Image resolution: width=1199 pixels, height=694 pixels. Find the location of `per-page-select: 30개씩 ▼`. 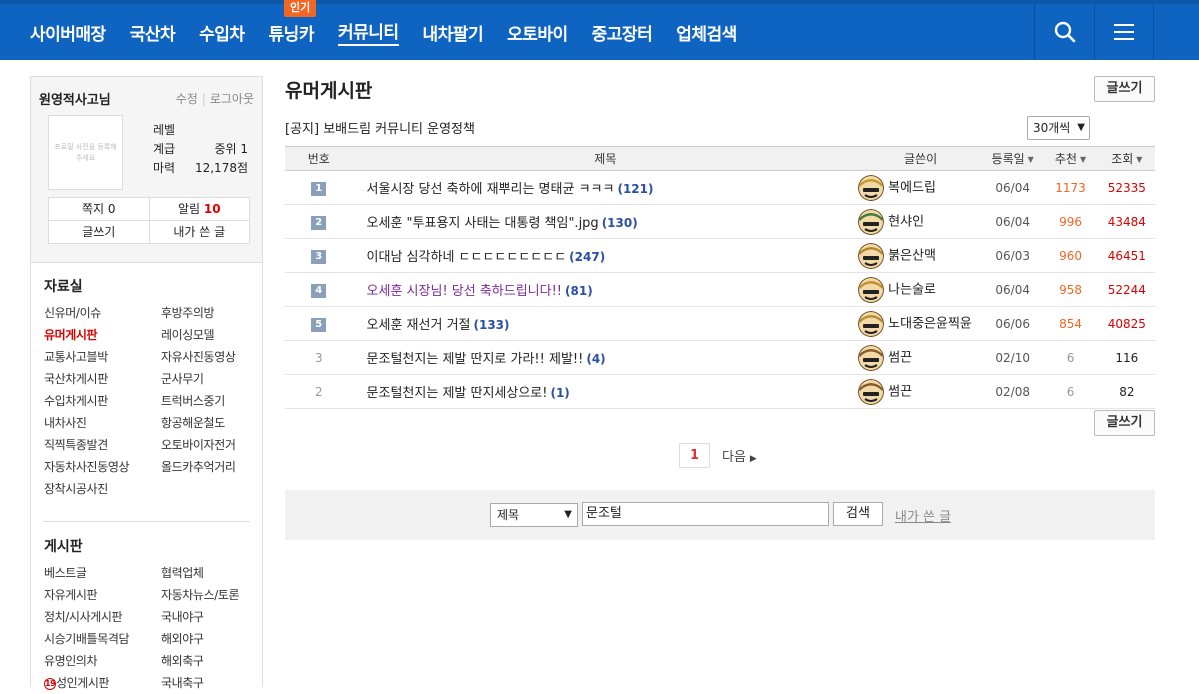

per-page-select: 30개씩 ▼ is located at coordinates (1058, 128).